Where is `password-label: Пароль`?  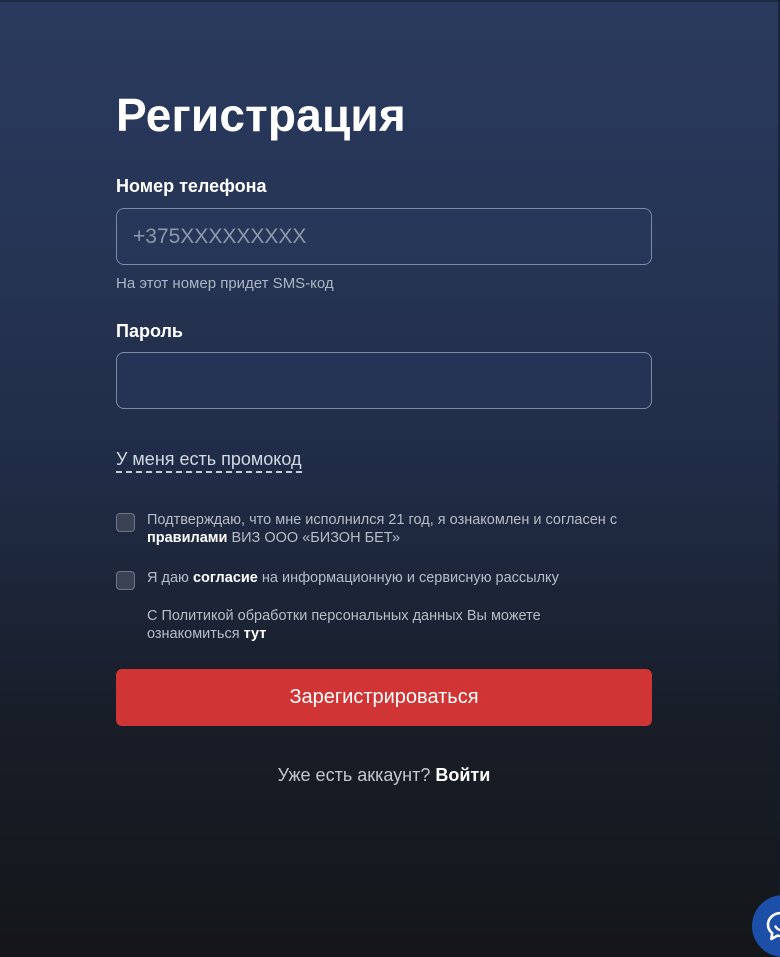 password-label: Пароль is located at coordinates (149, 331).